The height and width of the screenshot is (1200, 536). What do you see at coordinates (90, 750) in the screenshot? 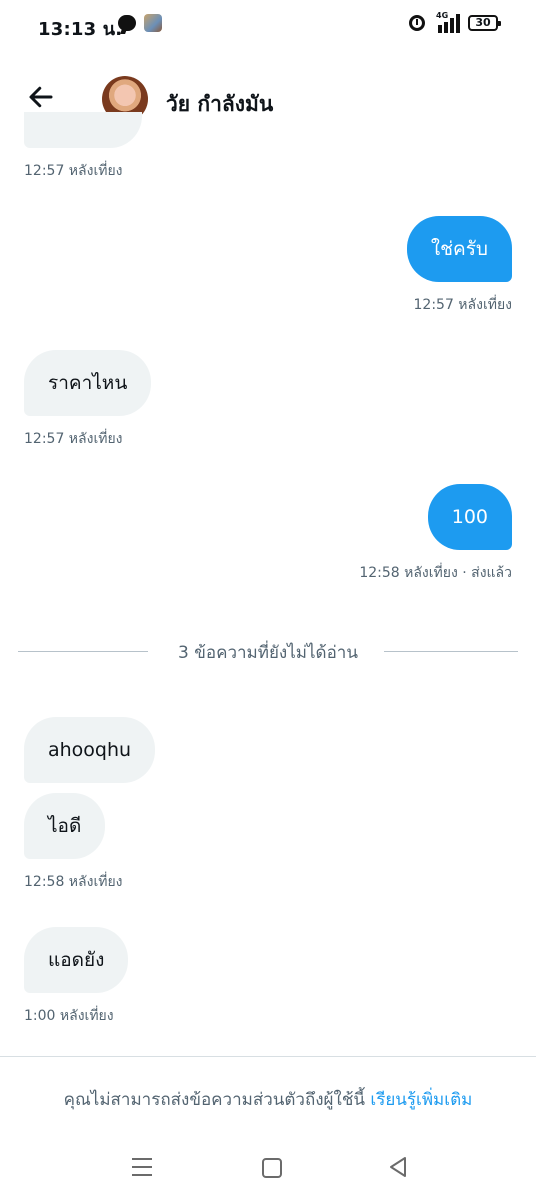
I see `incoming-message-bubble: ahooqhu` at bounding box center [90, 750].